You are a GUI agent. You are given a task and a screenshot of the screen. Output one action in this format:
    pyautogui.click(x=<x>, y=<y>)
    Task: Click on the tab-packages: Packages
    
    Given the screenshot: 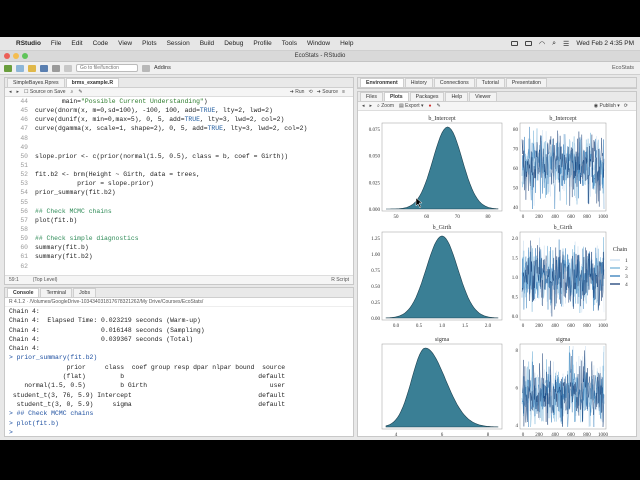 What is the action you would take?
    pyautogui.click(x=427, y=96)
    